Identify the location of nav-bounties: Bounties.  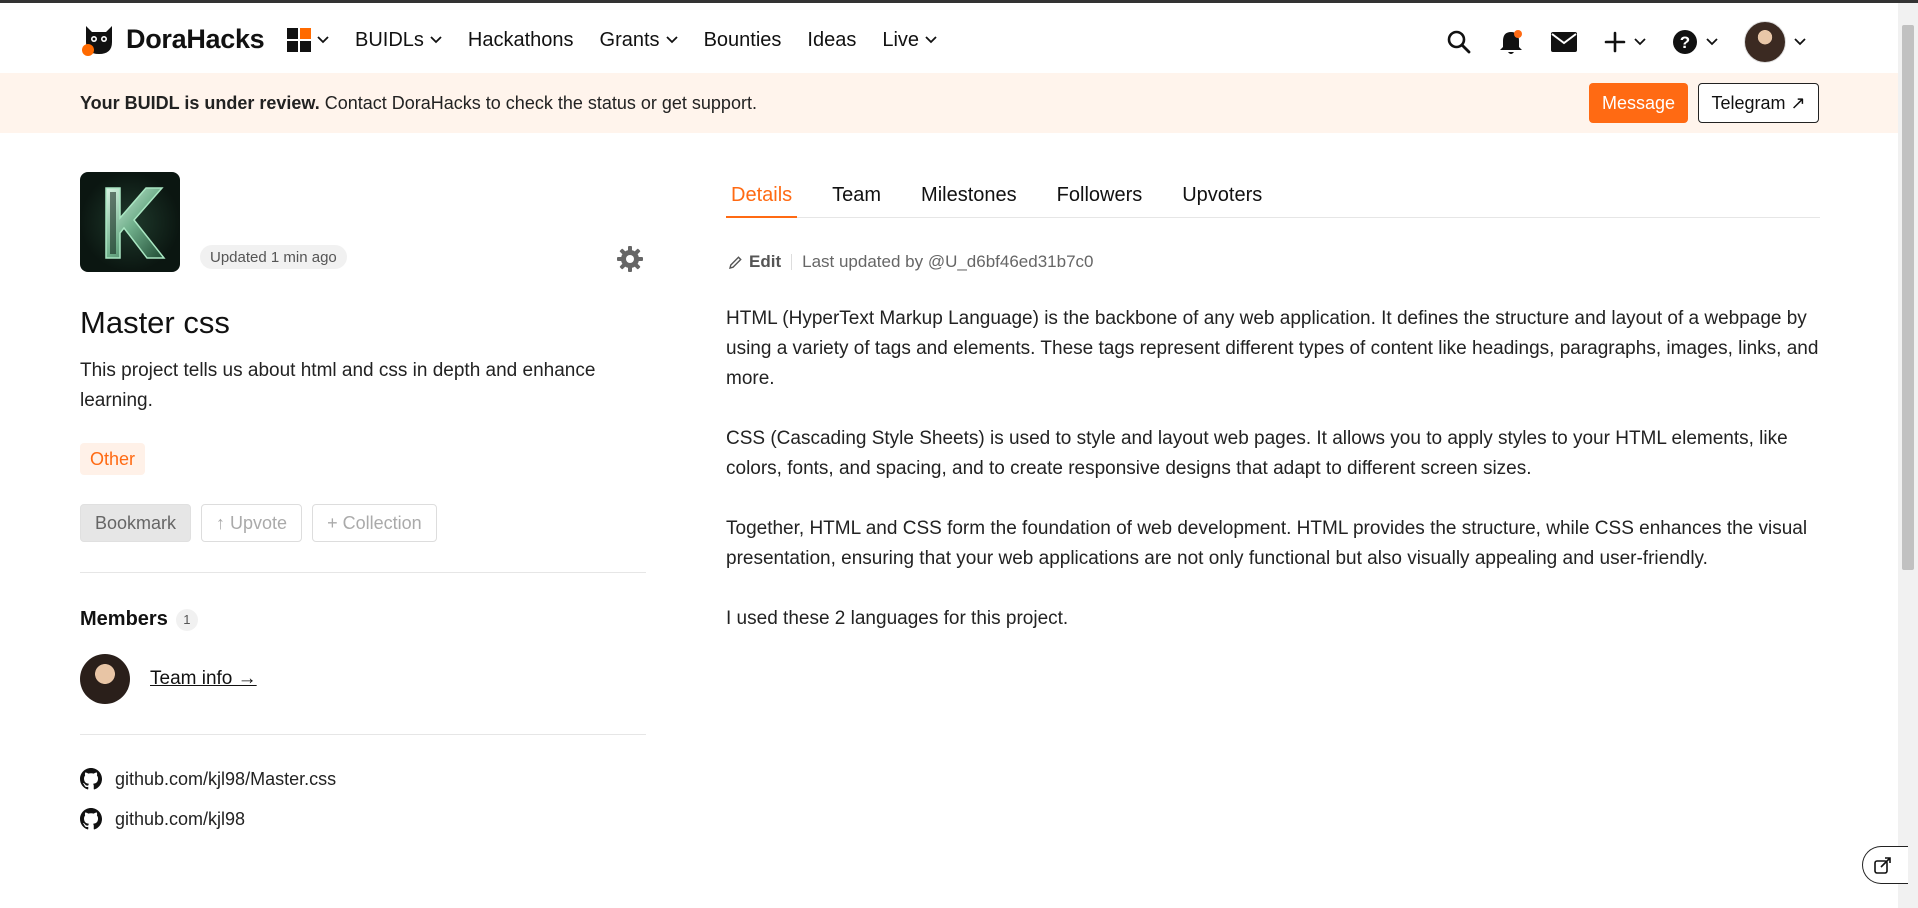
(743, 40).